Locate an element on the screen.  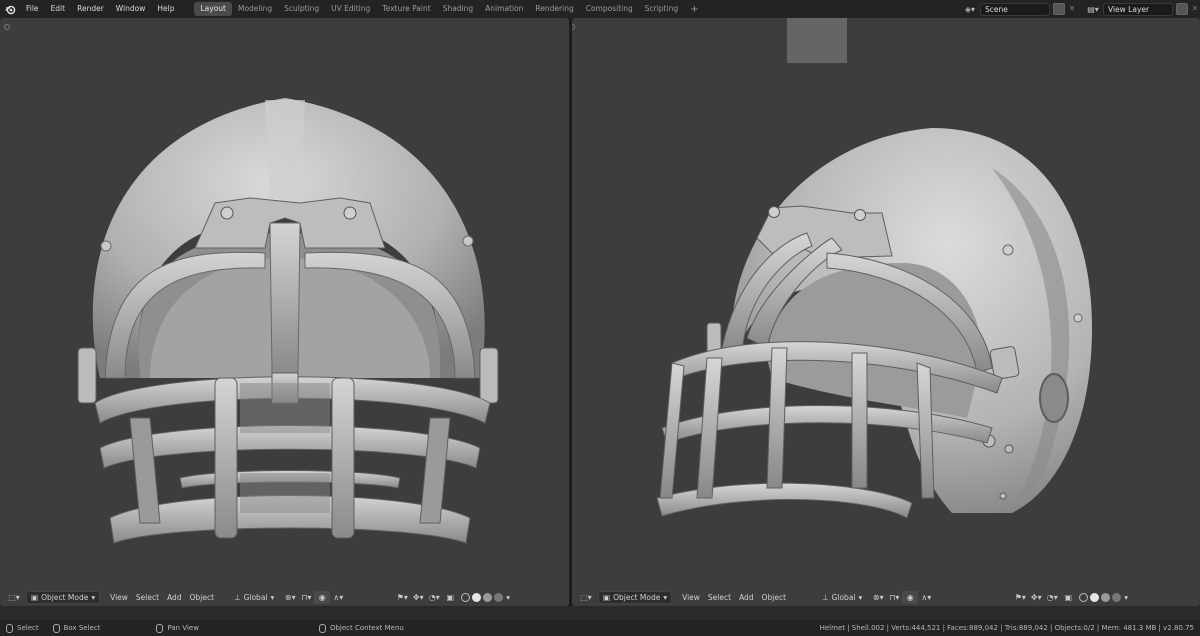
status-select-label: Select is located at coordinates (28, 628).